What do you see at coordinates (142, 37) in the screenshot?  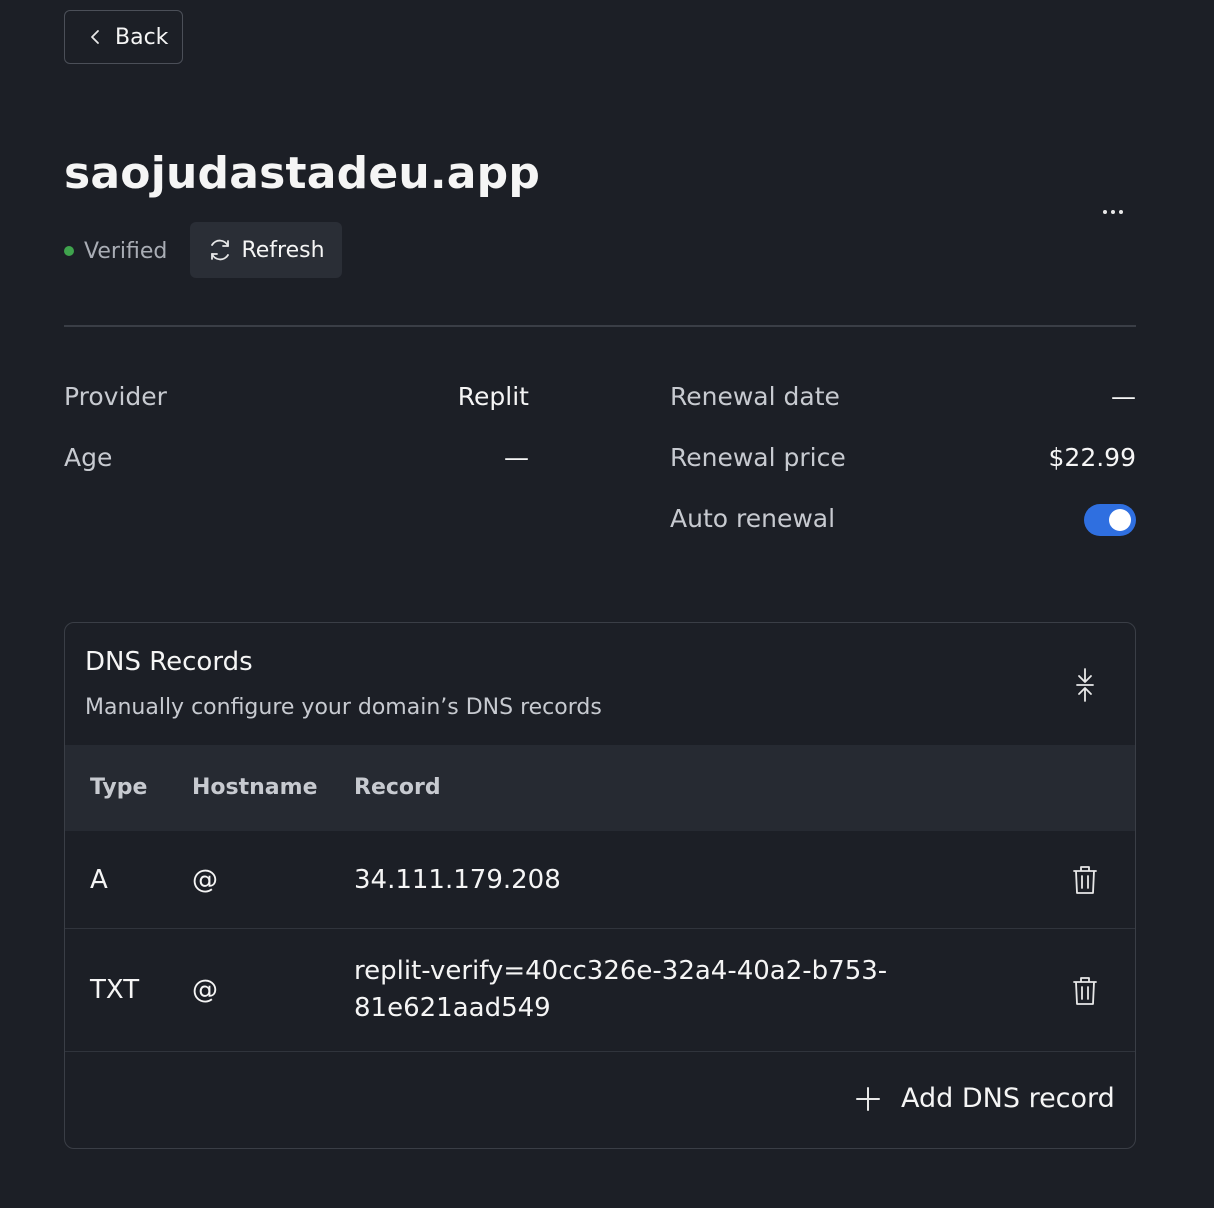 I see `back-label: Back` at bounding box center [142, 37].